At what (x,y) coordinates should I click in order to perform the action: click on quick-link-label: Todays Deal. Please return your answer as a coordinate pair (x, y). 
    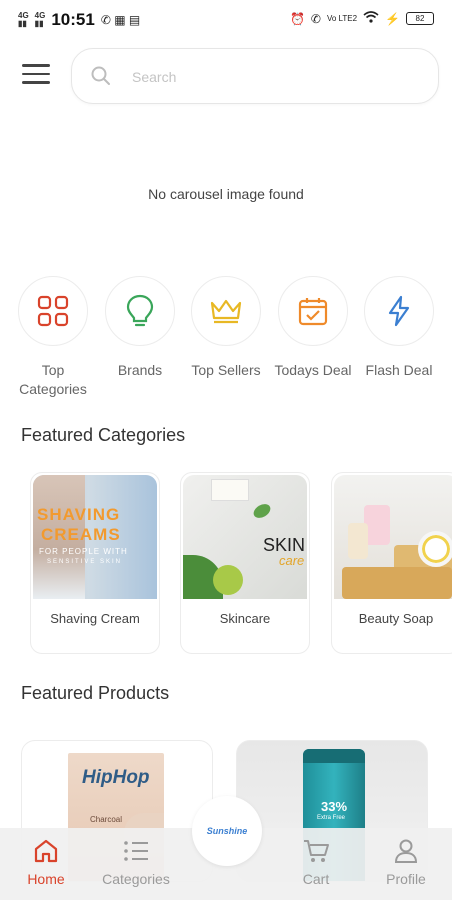
    Looking at the image, I should click on (313, 370).